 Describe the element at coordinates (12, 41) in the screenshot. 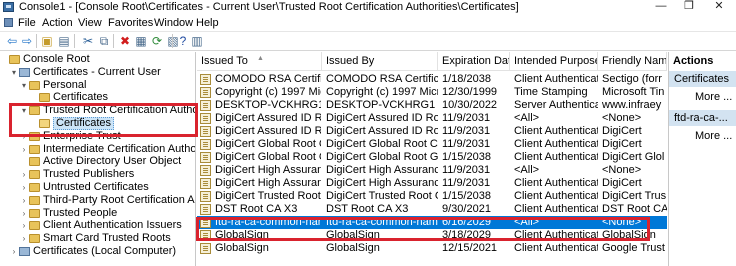

I see `back-icon: ⇦` at that location.